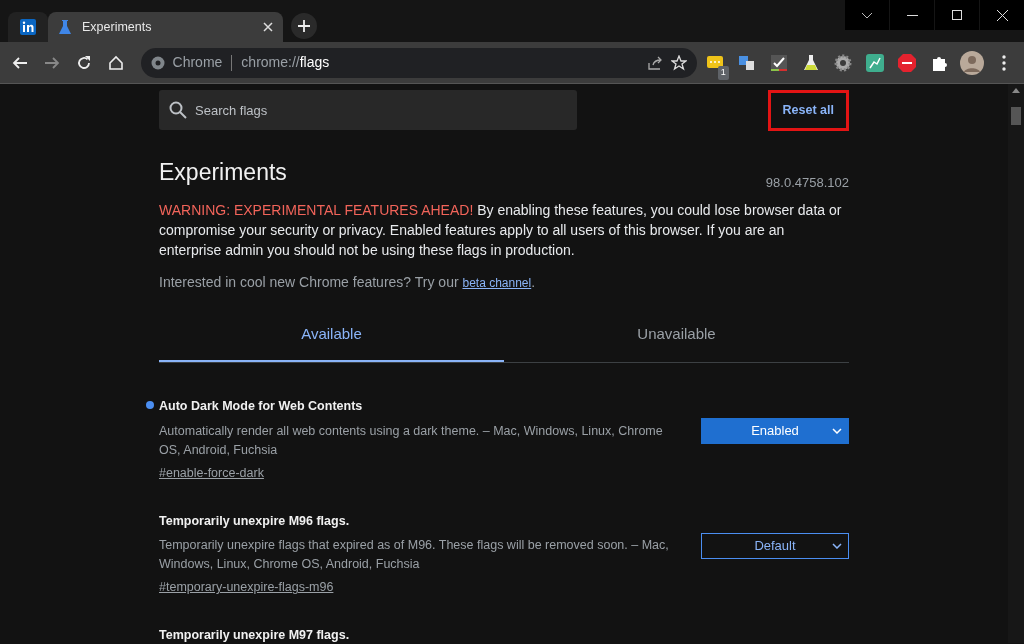 The image size is (1024, 644). I want to click on menu-icon, so click(1003, 62).